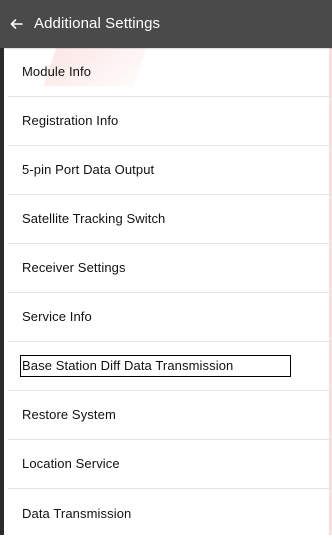 Image resolution: width=332 pixels, height=538 pixels. I want to click on menu-item-base-station-diff-data-transmission: Base Station Diff Data Transmission, so click(170, 366).